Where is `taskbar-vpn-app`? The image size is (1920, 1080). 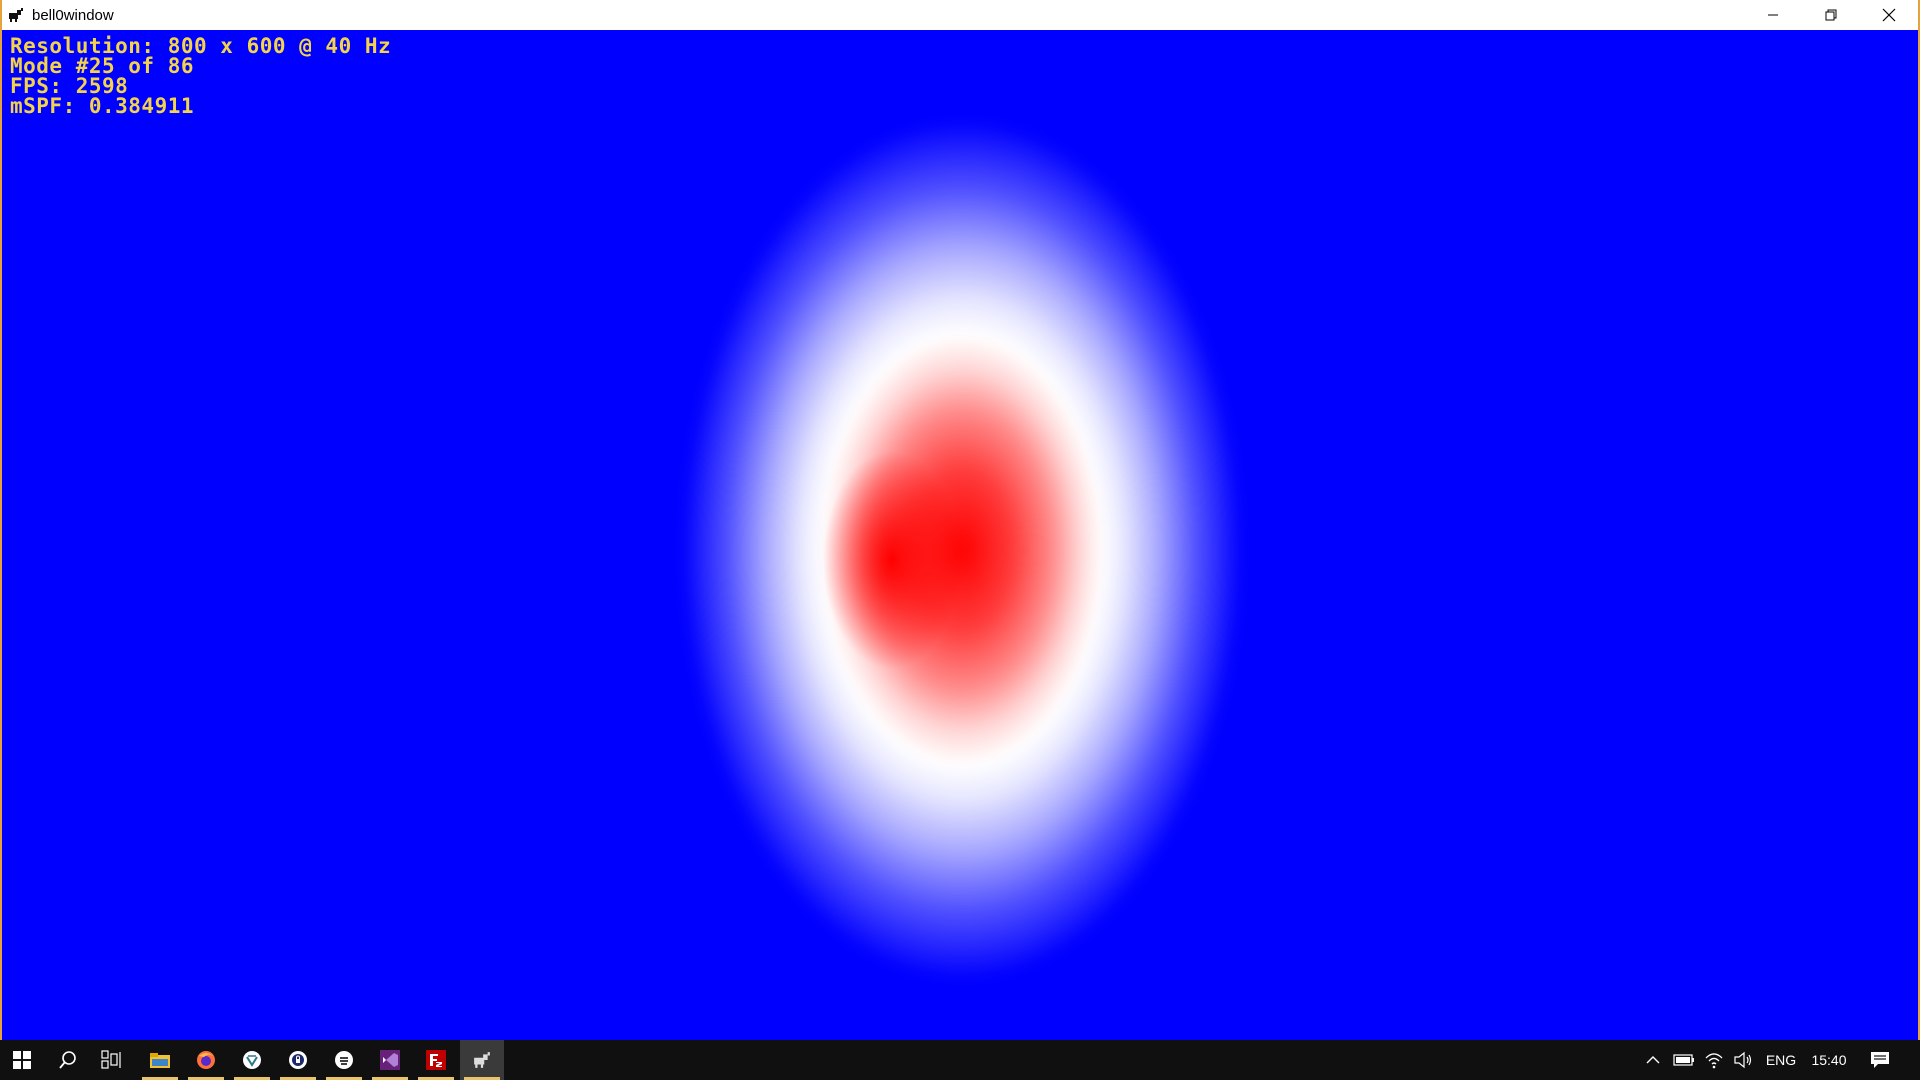 taskbar-vpn-app is located at coordinates (252, 1060).